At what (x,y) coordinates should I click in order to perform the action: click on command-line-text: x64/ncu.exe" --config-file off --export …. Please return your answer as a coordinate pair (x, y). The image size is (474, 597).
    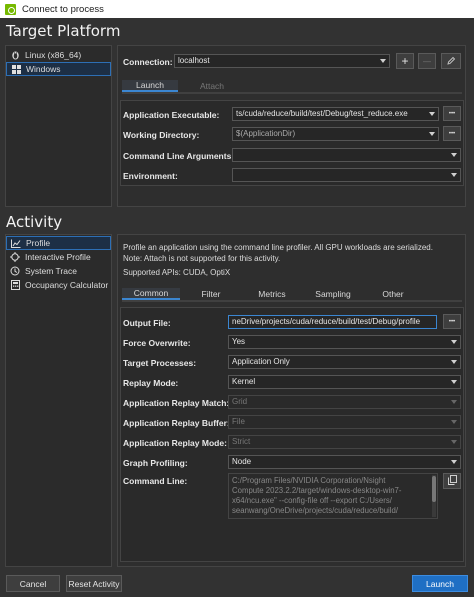
    Looking at the image, I should click on (312, 500).